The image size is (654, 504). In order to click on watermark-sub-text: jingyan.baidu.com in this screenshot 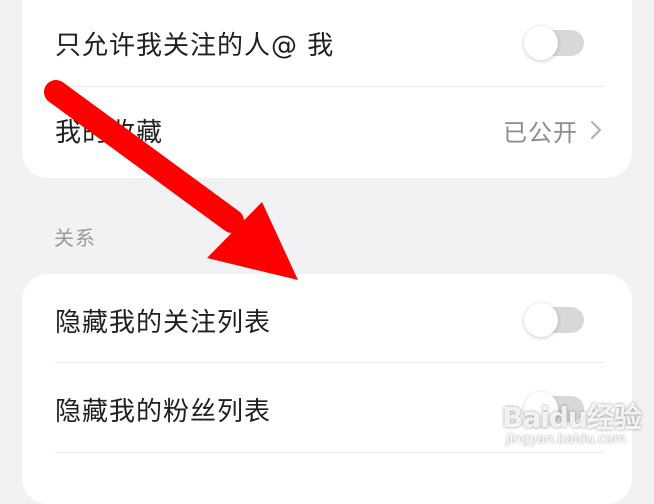, I will do `click(566, 439)`.